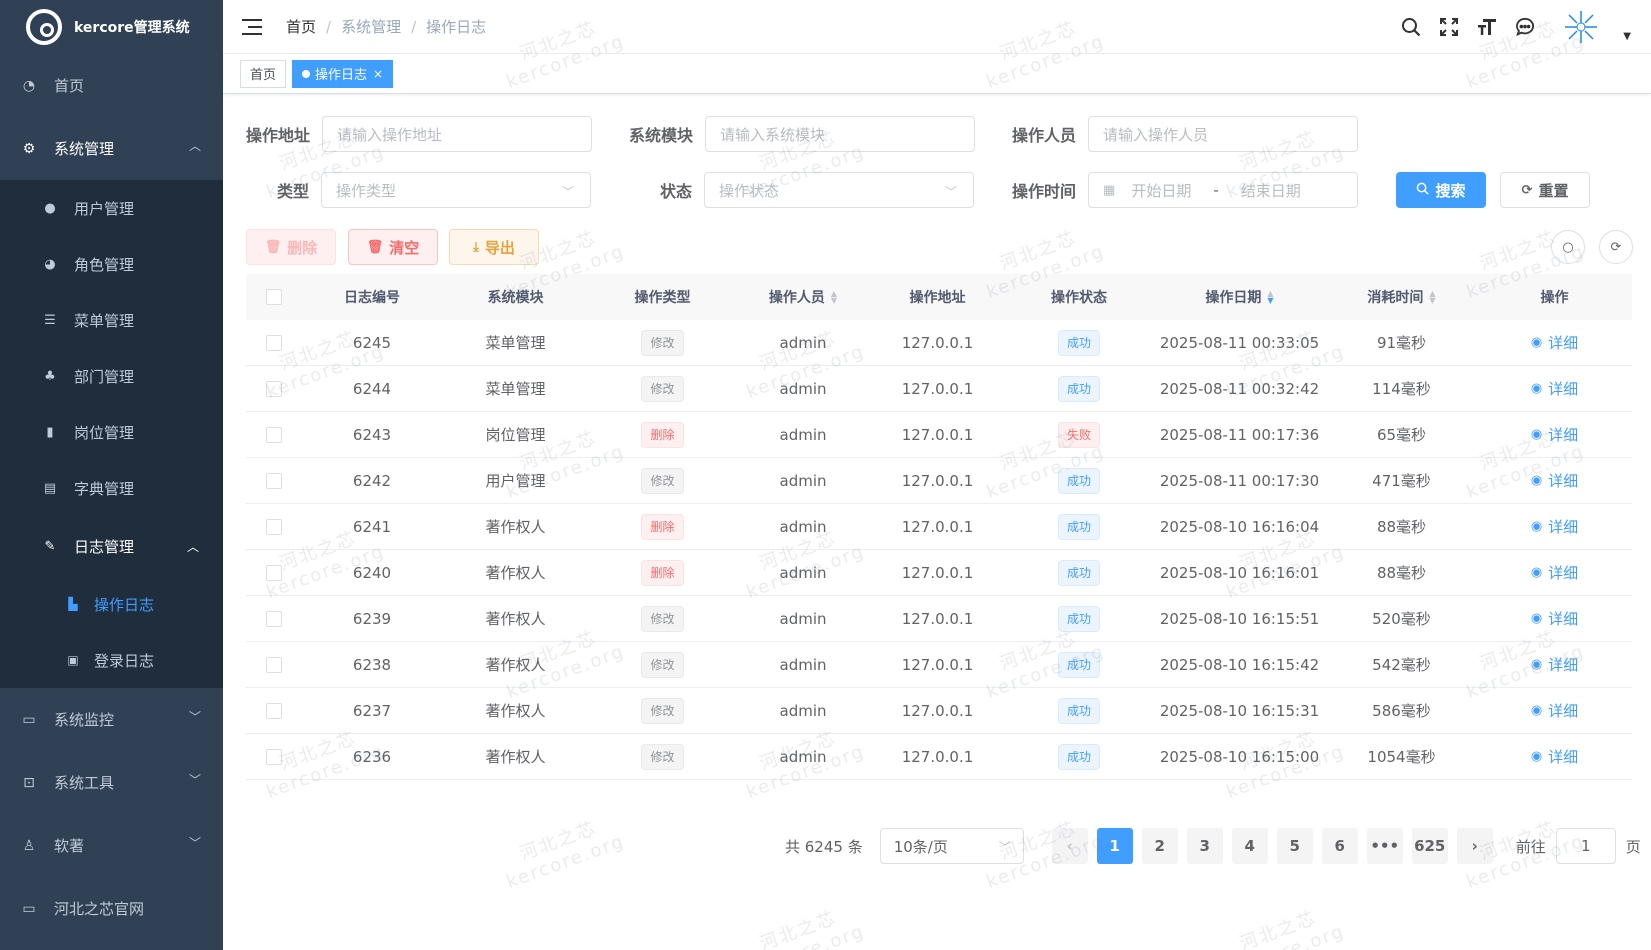 The image size is (1651, 950). Describe the element at coordinates (803, 664) in the screenshot. I see `oper-name: admin` at that location.